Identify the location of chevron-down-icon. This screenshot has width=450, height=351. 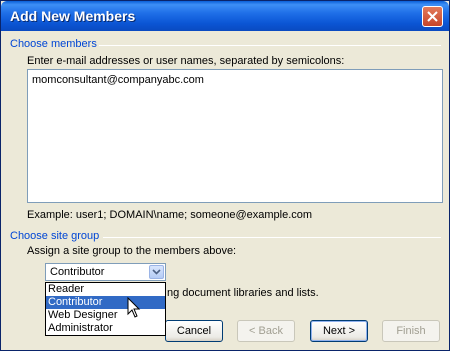
(156, 272).